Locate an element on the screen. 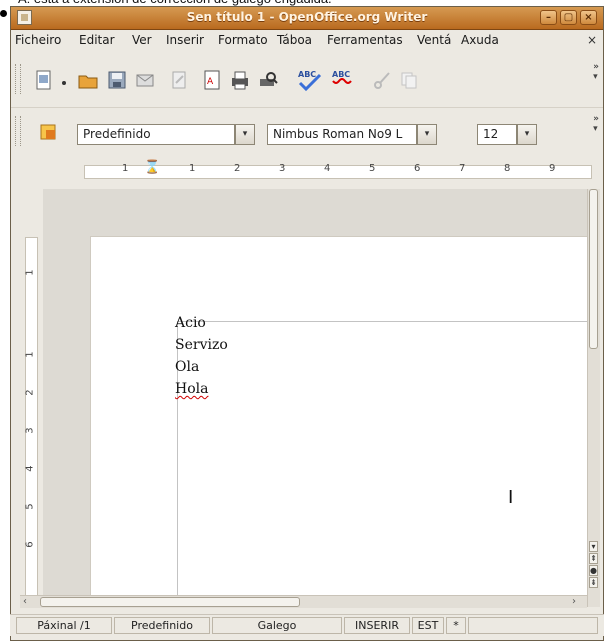 The image size is (607, 642). window-title: Sen título 1 - OpenOffice.org Writer is located at coordinates (307, 17).